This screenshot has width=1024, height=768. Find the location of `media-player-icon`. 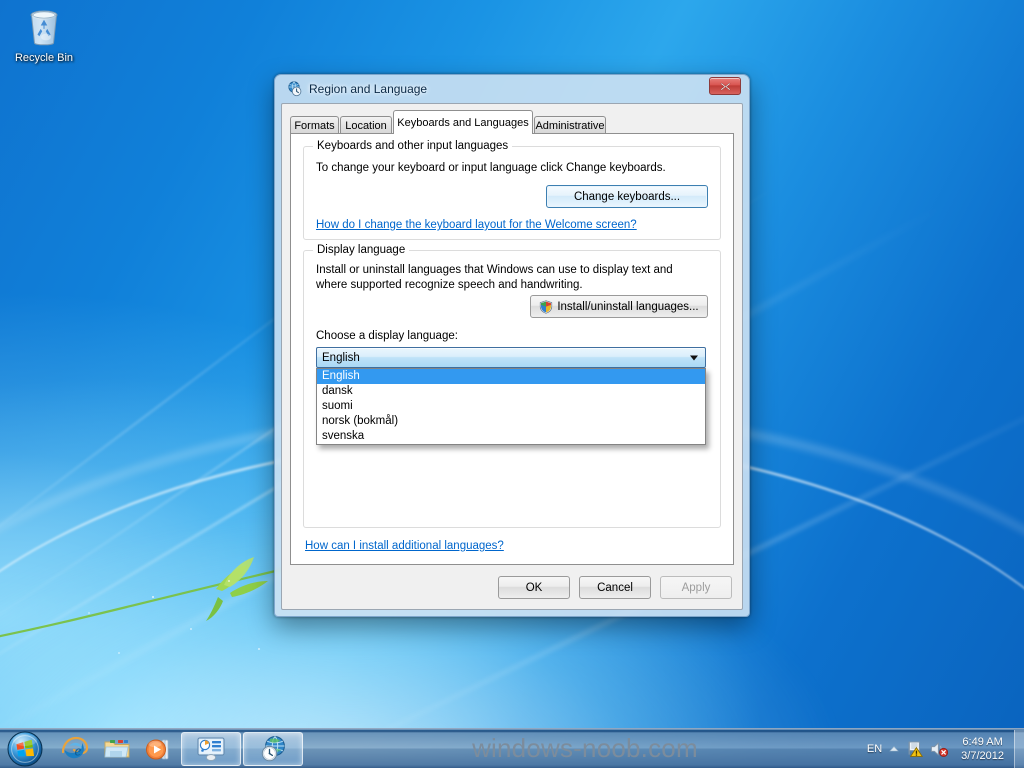

media-player-icon is located at coordinates (157, 749).